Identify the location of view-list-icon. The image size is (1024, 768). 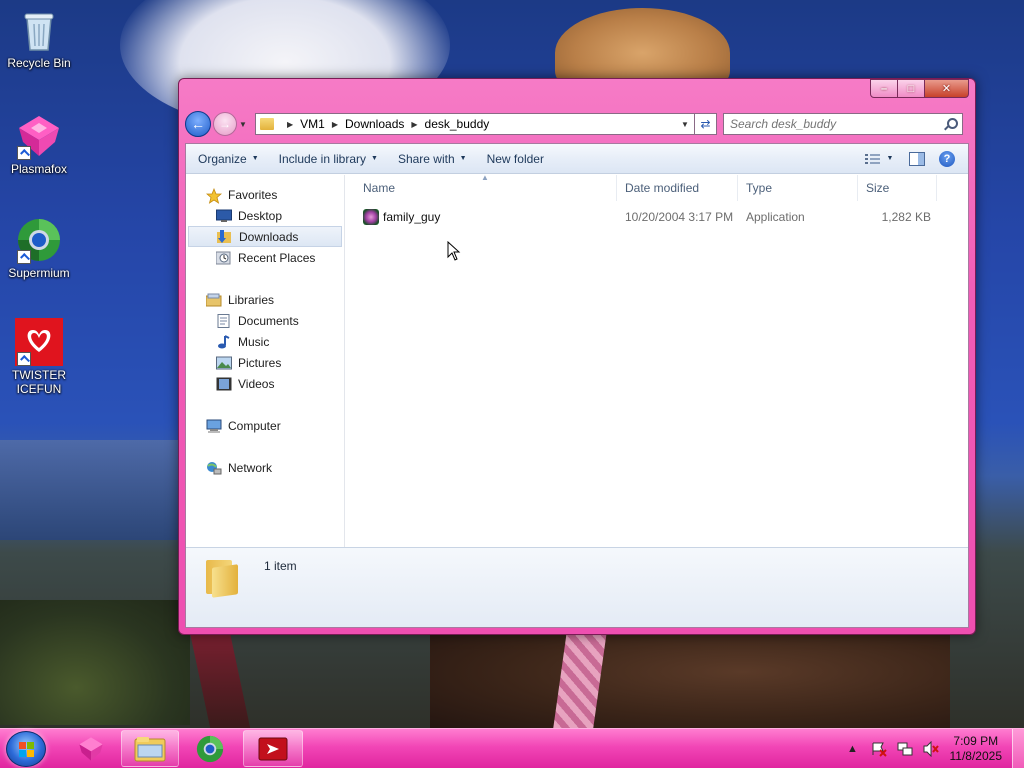
(872, 158).